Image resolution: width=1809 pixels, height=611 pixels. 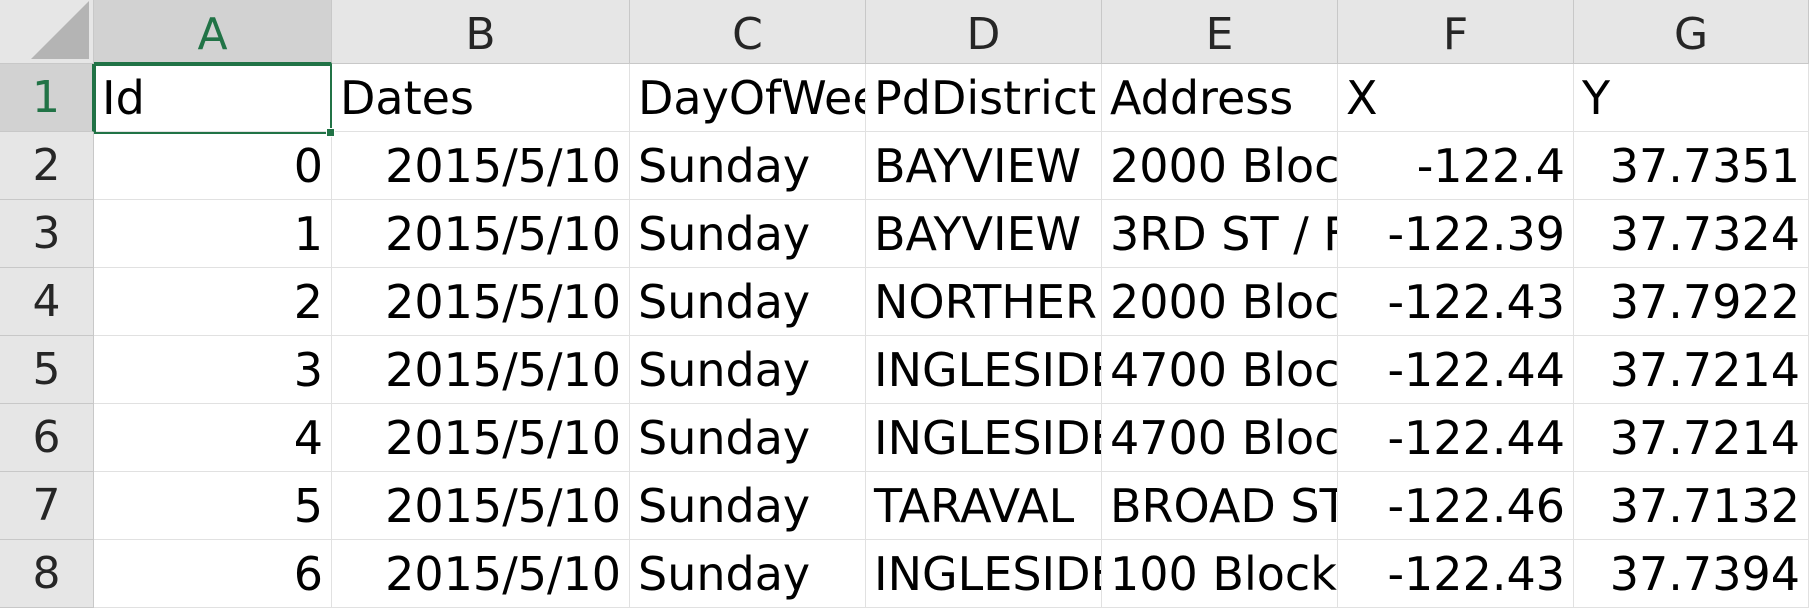 I want to click on row-header-1: 1, so click(x=47, y=98).